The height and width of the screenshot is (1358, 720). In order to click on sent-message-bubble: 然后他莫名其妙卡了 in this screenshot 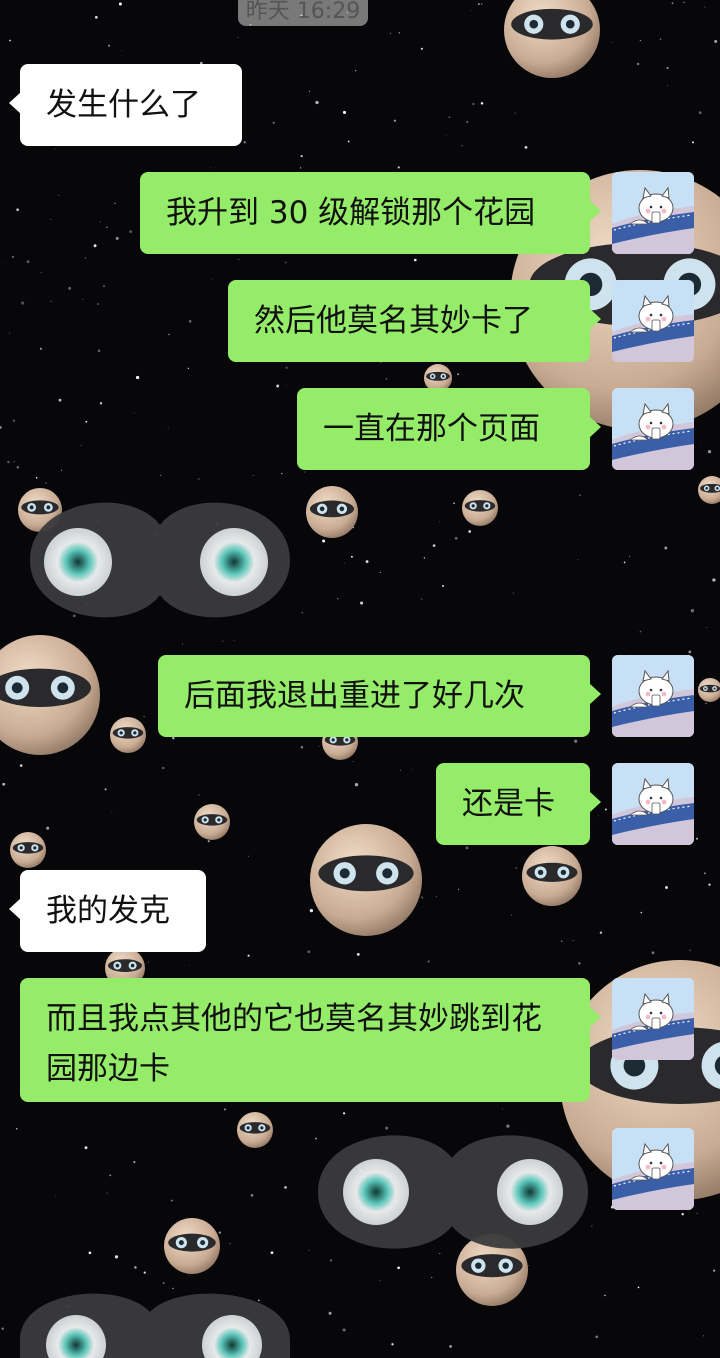, I will do `click(414, 321)`.